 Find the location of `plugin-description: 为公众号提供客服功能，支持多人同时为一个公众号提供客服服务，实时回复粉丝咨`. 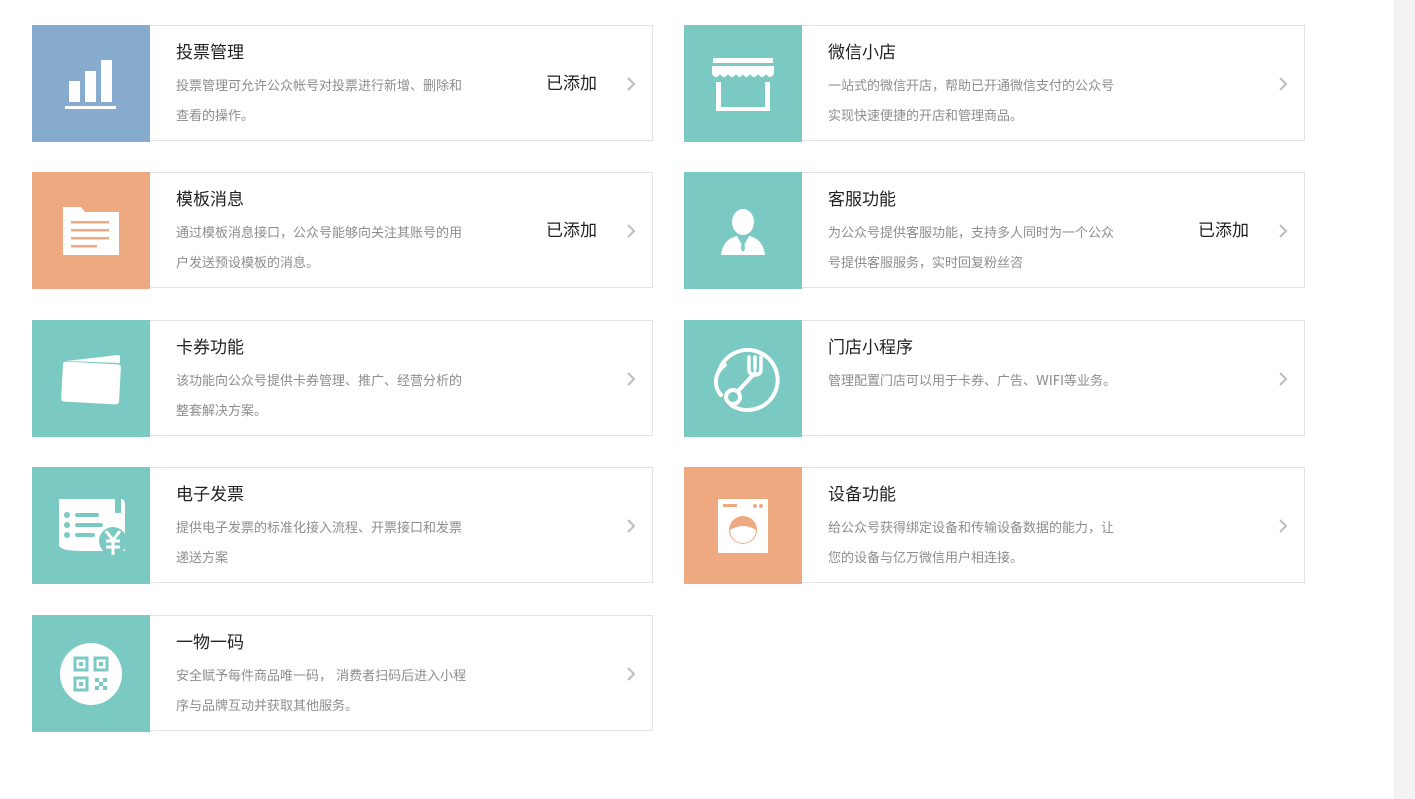

plugin-description: 为公众号提供客服功能，支持多人同时为一个公众号提供客服服务，实时回复粉丝咨 is located at coordinates (971, 248).